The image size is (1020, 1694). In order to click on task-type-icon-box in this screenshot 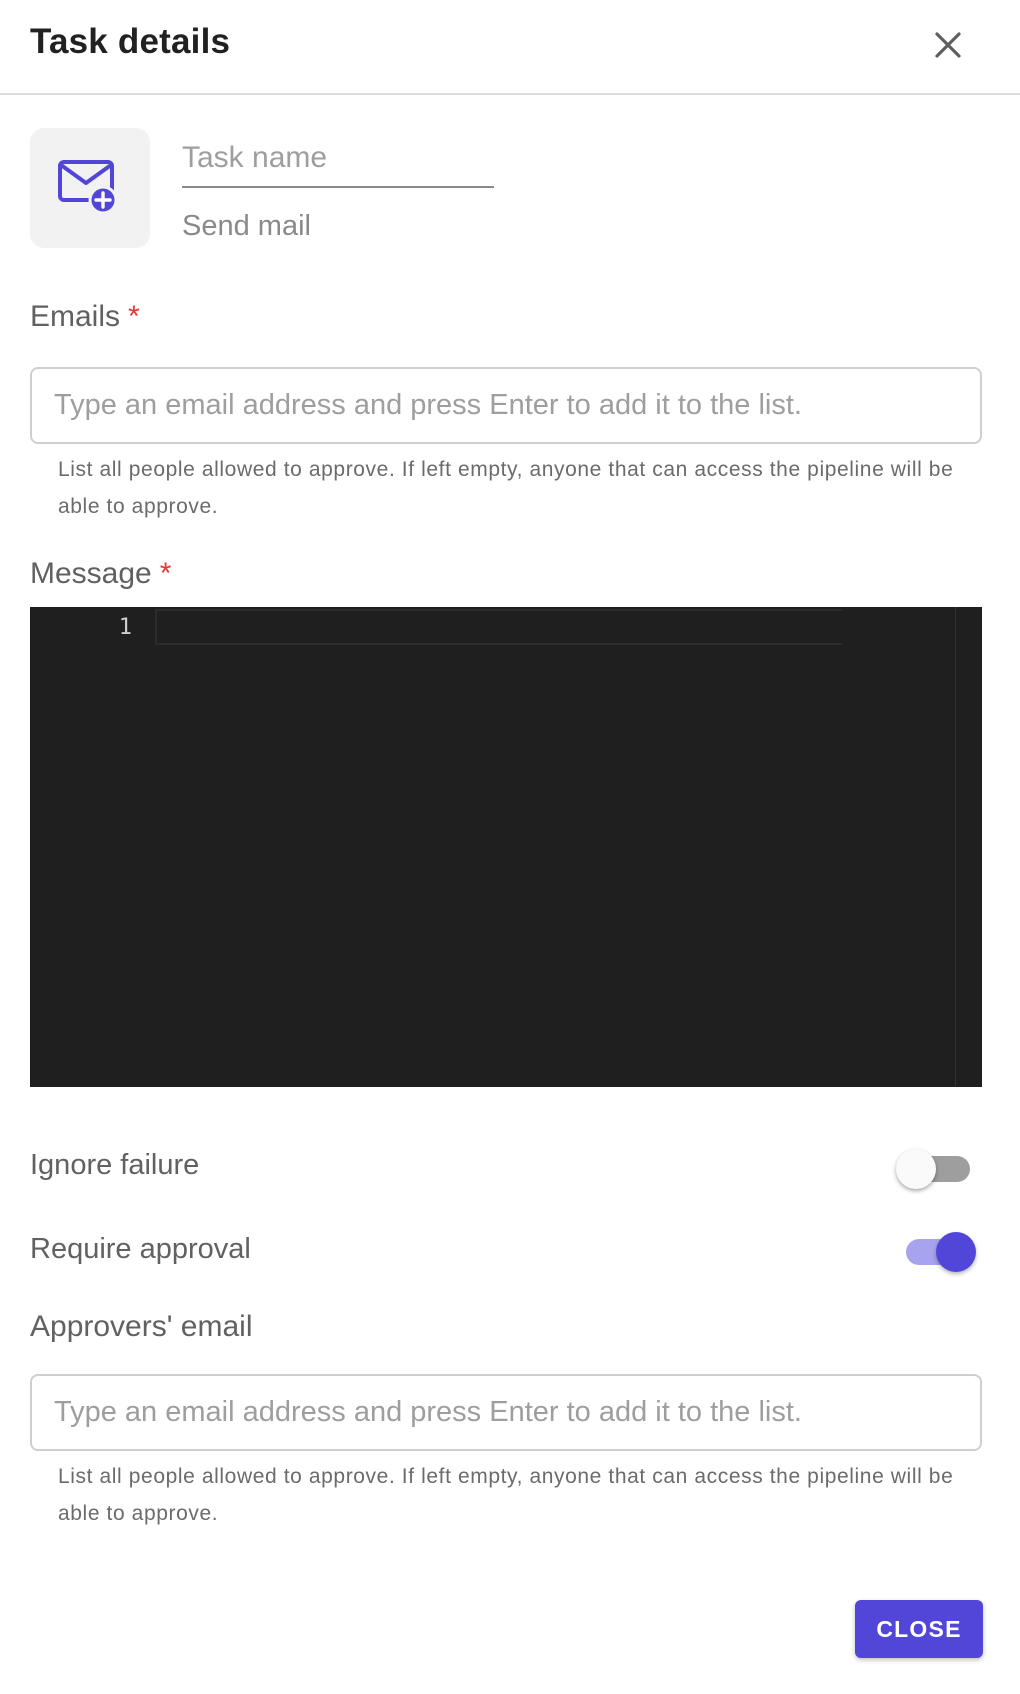, I will do `click(90, 188)`.